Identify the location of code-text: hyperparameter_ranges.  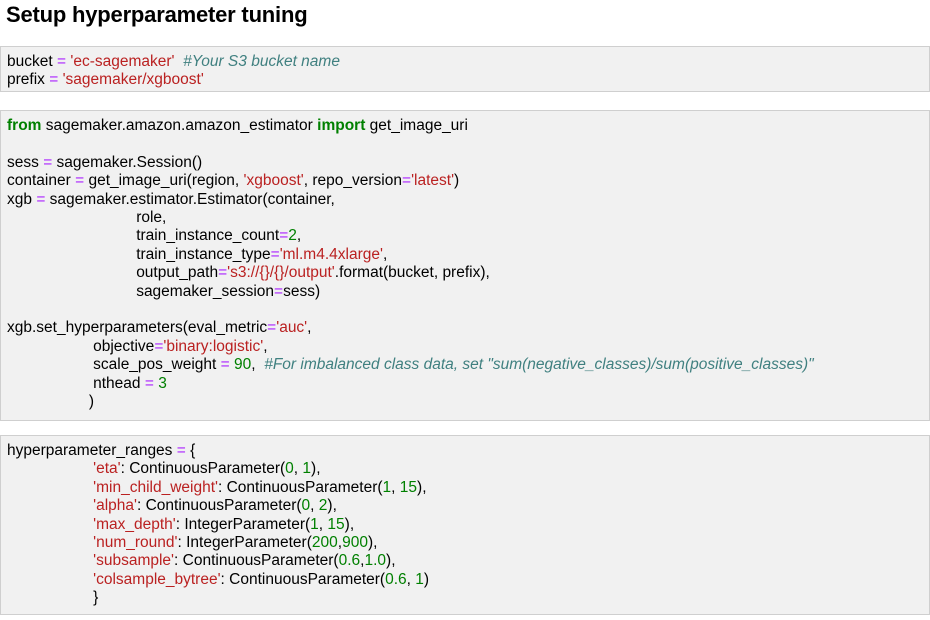
(92, 450).